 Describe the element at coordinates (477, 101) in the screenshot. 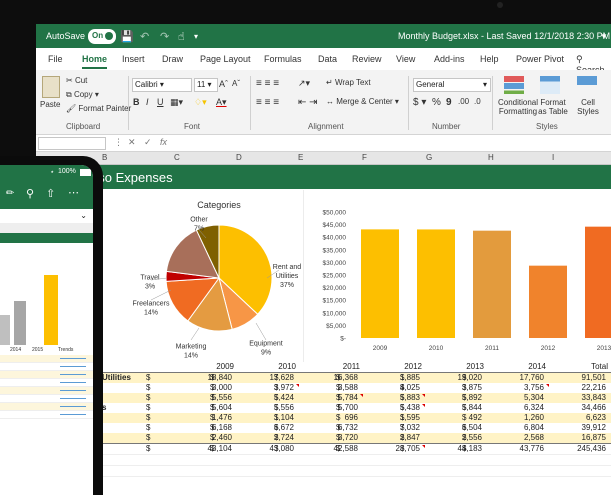

I see `decrease-decimal-icon: .0` at that location.